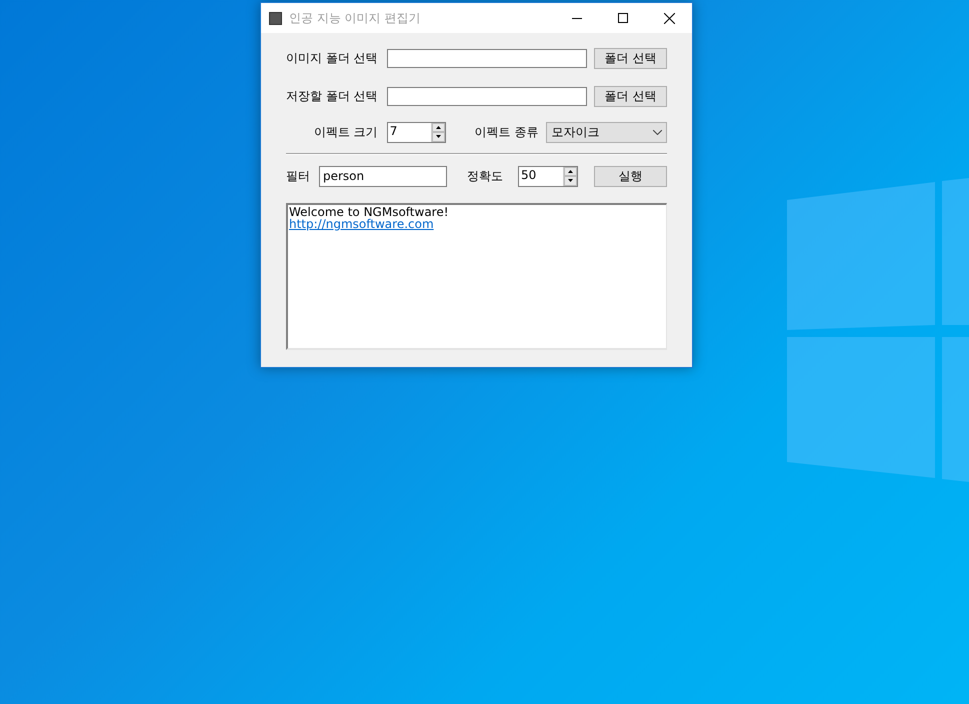  I want to click on close-icon, so click(669, 18).